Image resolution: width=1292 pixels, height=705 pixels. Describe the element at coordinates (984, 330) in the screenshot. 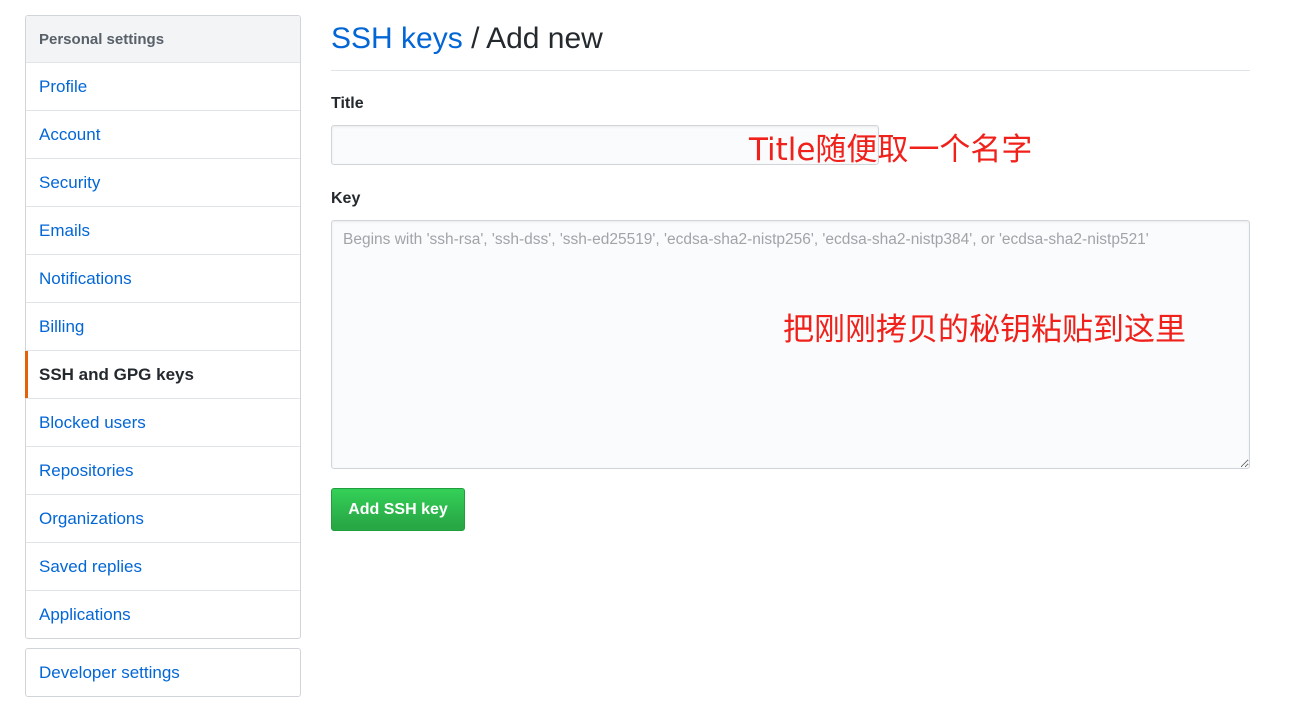

I see `key-annotation: 把刚刚拷贝的秘钥粘贴到这里` at that location.